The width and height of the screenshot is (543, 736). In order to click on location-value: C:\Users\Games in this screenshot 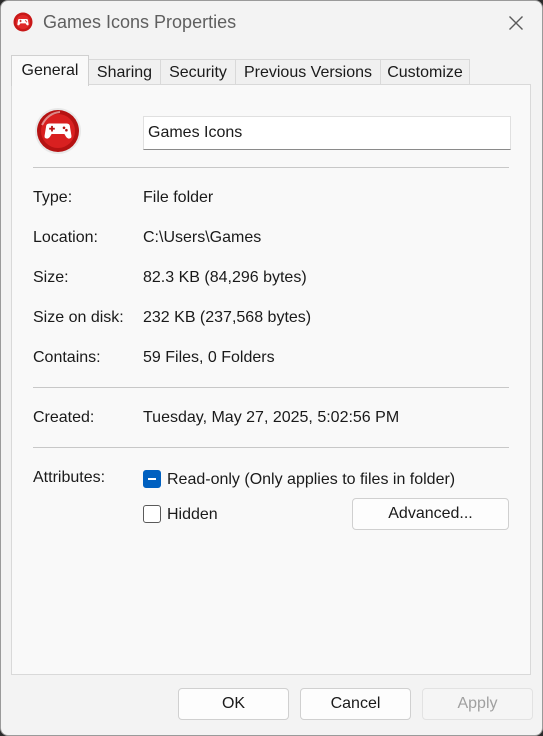, I will do `click(202, 237)`.